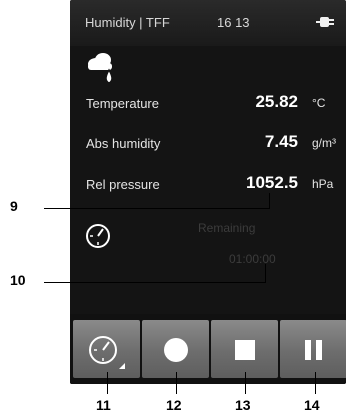 Image resolution: width=346 pixels, height=416 pixels. Describe the element at coordinates (14, 206) in the screenshot. I see `callout-9: 9` at that location.